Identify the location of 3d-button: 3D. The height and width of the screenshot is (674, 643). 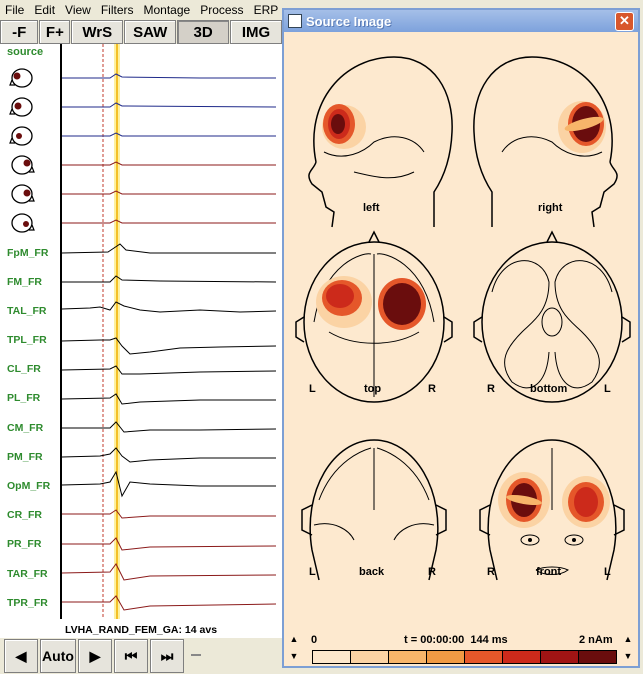
(203, 32).